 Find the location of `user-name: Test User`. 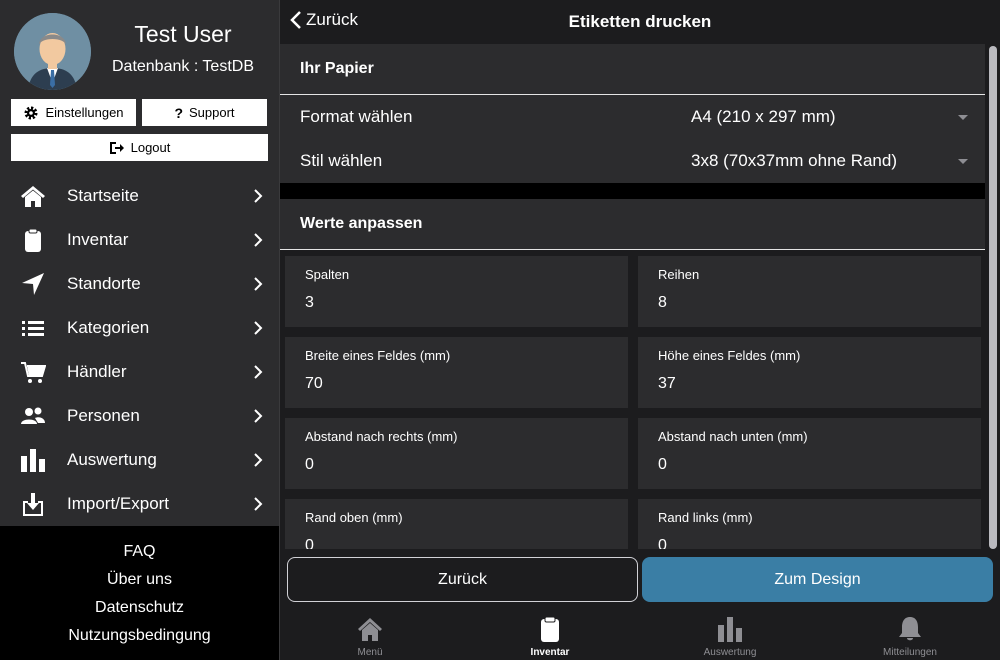

user-name: Test User is located at coordinates (183, 34).